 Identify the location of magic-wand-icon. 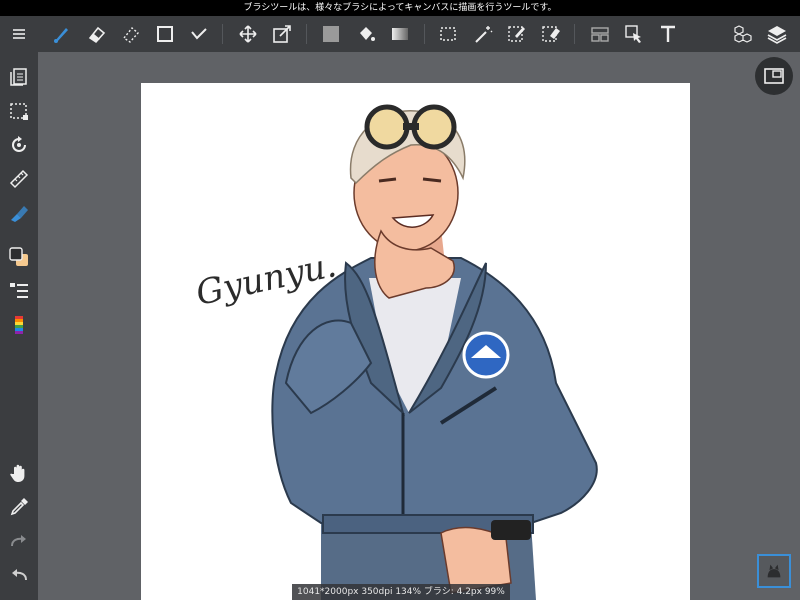
(483, 34).